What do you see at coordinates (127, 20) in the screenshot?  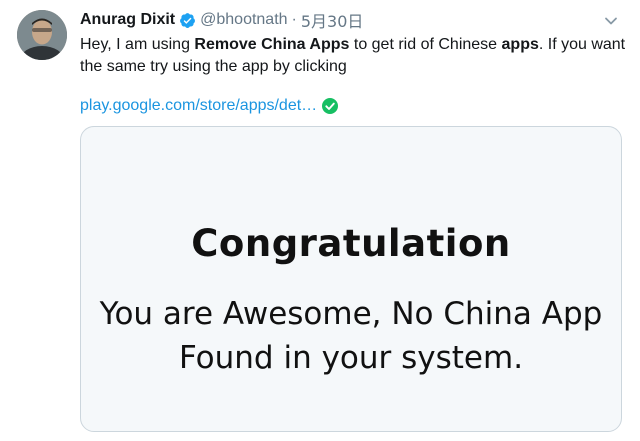 I see `author-name: Anurag Dixit` at bounding box center [127, 20].